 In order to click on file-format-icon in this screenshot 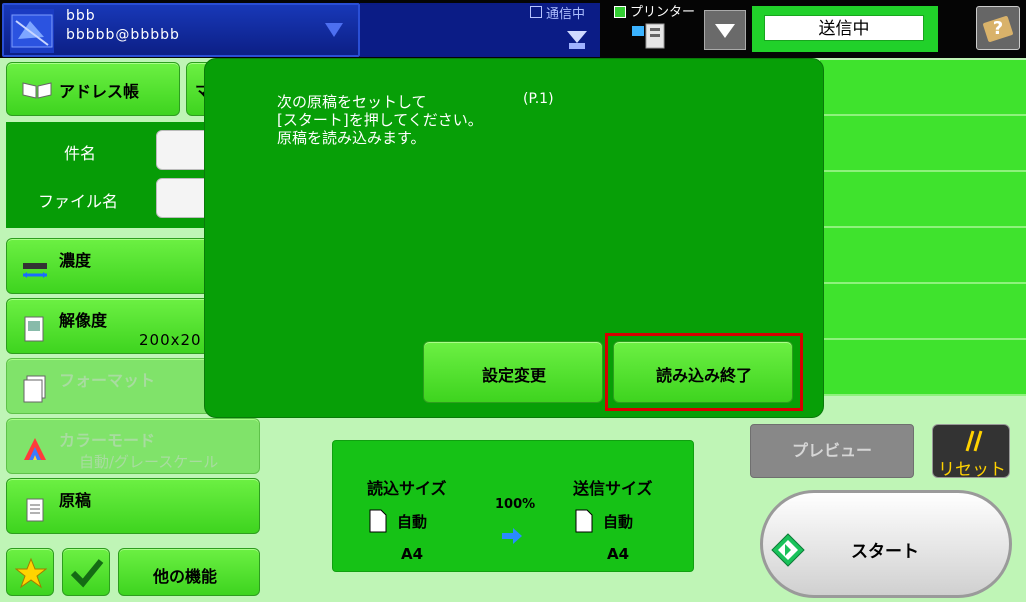, I will do `click(35, 389)`.